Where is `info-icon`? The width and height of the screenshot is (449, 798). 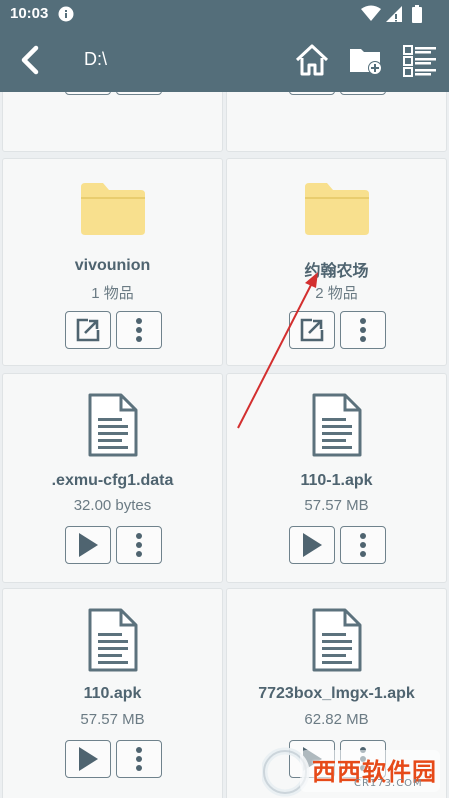
info-icon is located at coordinates (66, 14).